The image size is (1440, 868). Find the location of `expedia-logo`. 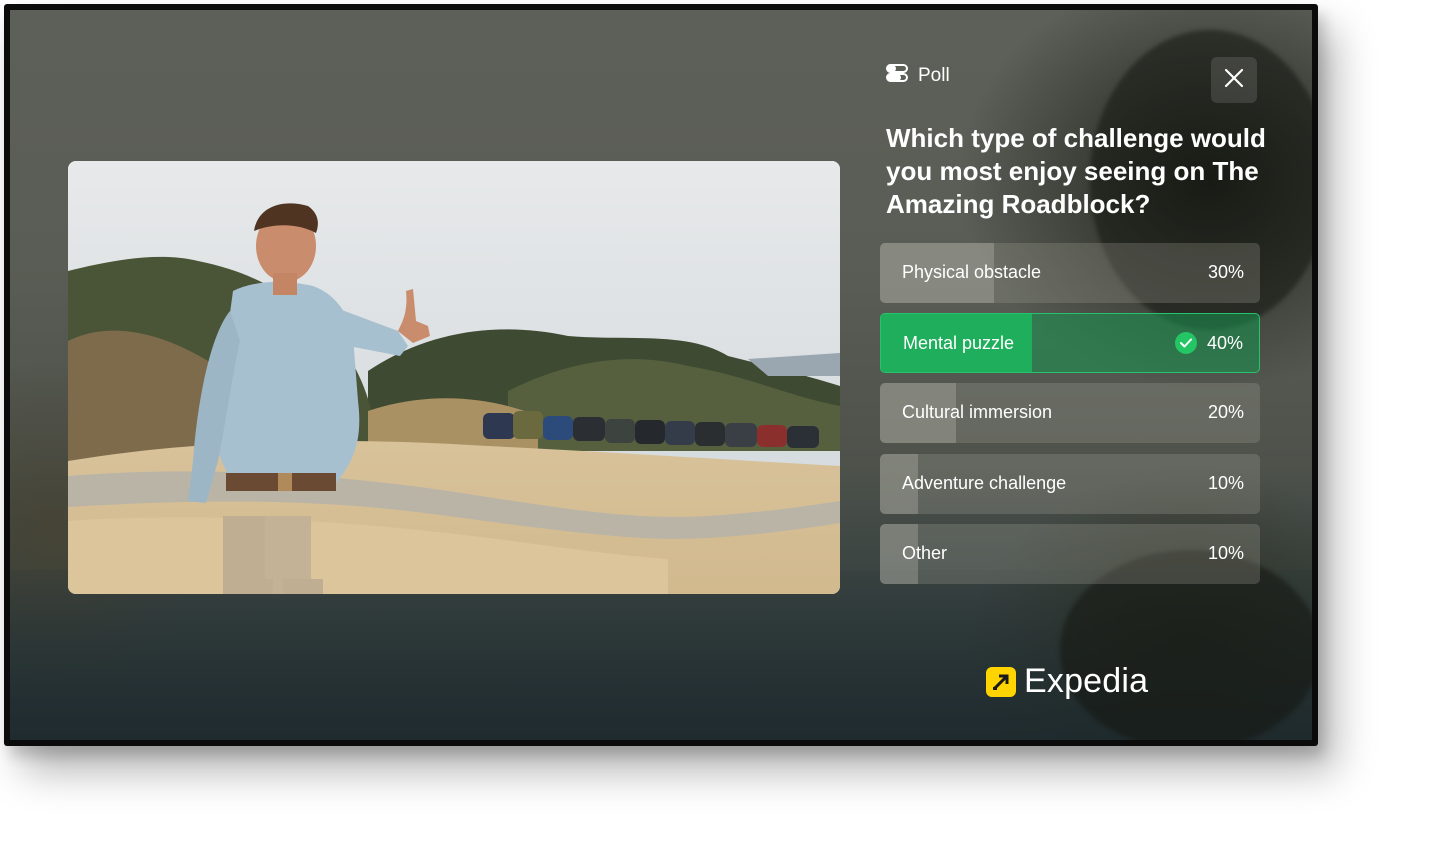

expedia-logo is located at coordinates (1001, 681).